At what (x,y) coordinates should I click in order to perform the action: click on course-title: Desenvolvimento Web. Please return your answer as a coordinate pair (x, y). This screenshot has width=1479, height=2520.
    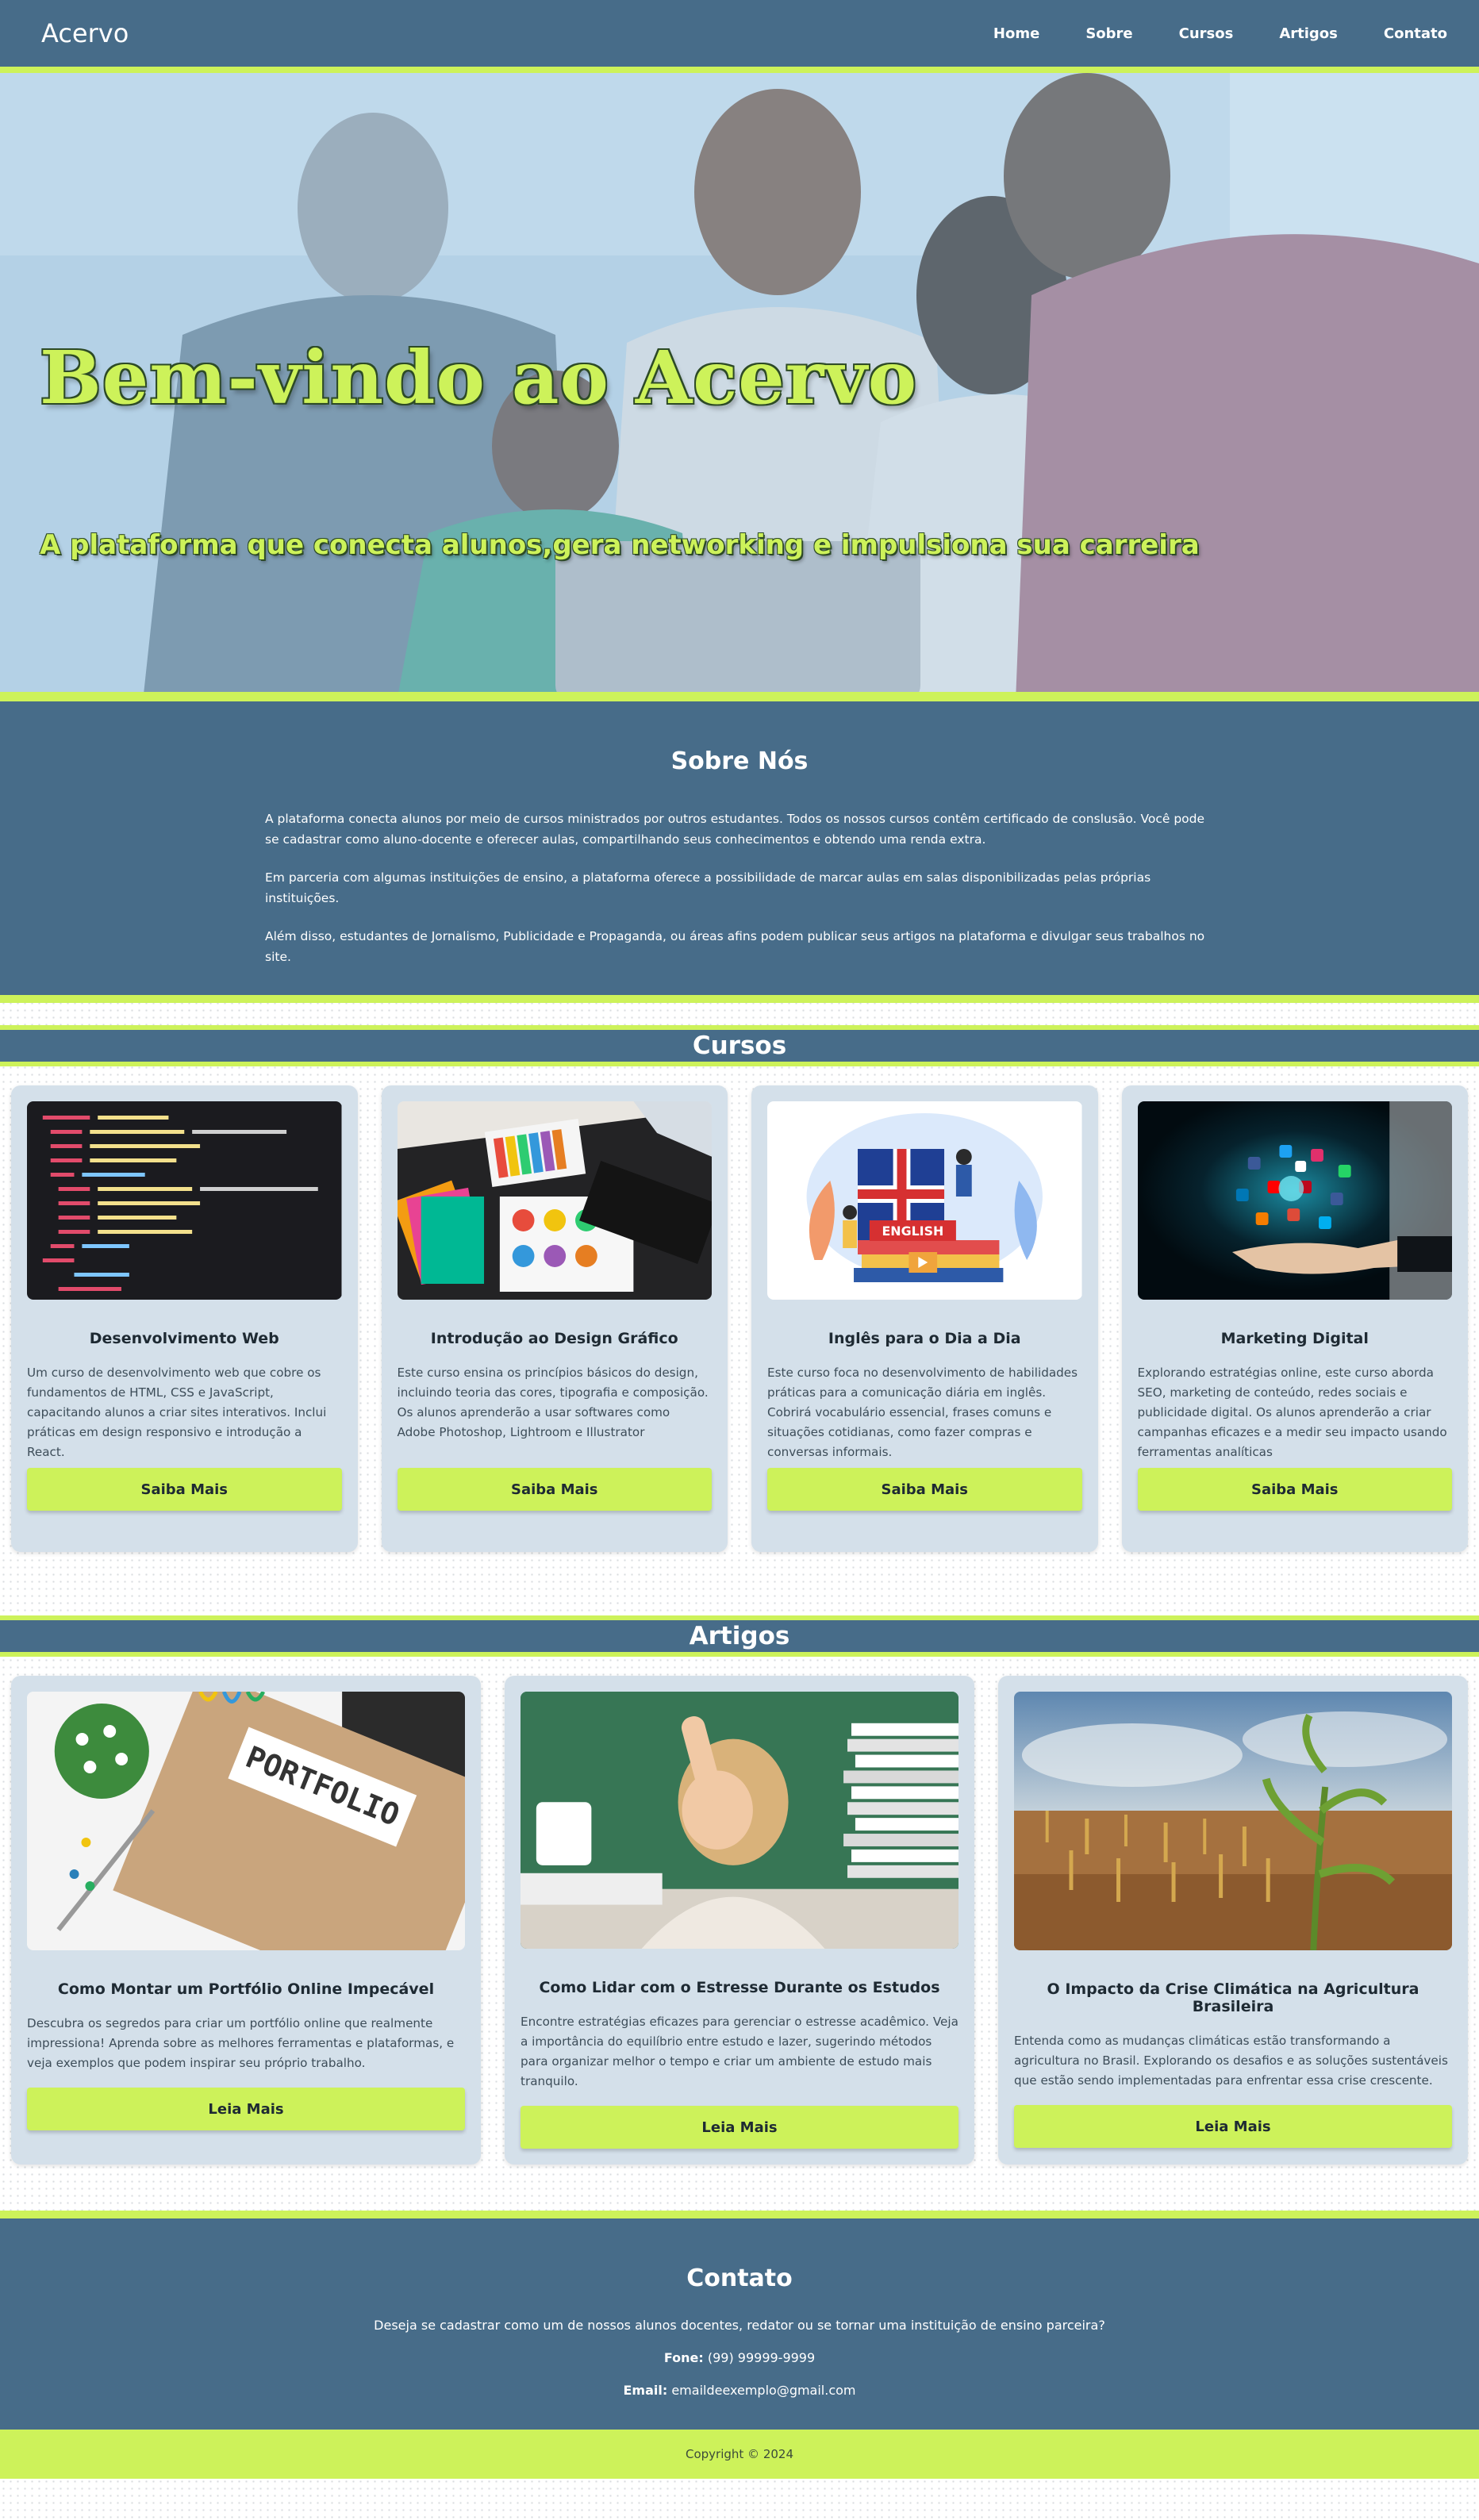
    Looking at the image, I should click on (184, 1338).